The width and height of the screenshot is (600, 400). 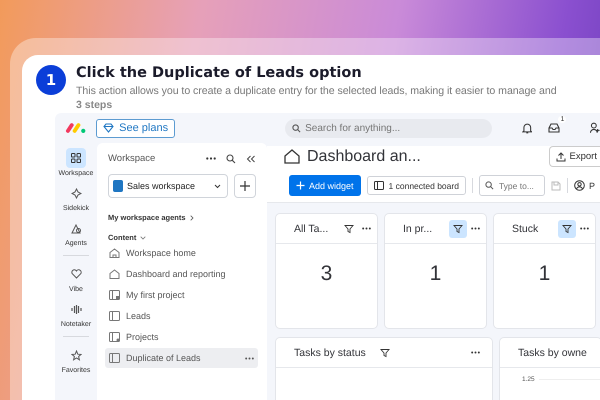 I want to click on add-person-icon, so click(x=595, y=128).